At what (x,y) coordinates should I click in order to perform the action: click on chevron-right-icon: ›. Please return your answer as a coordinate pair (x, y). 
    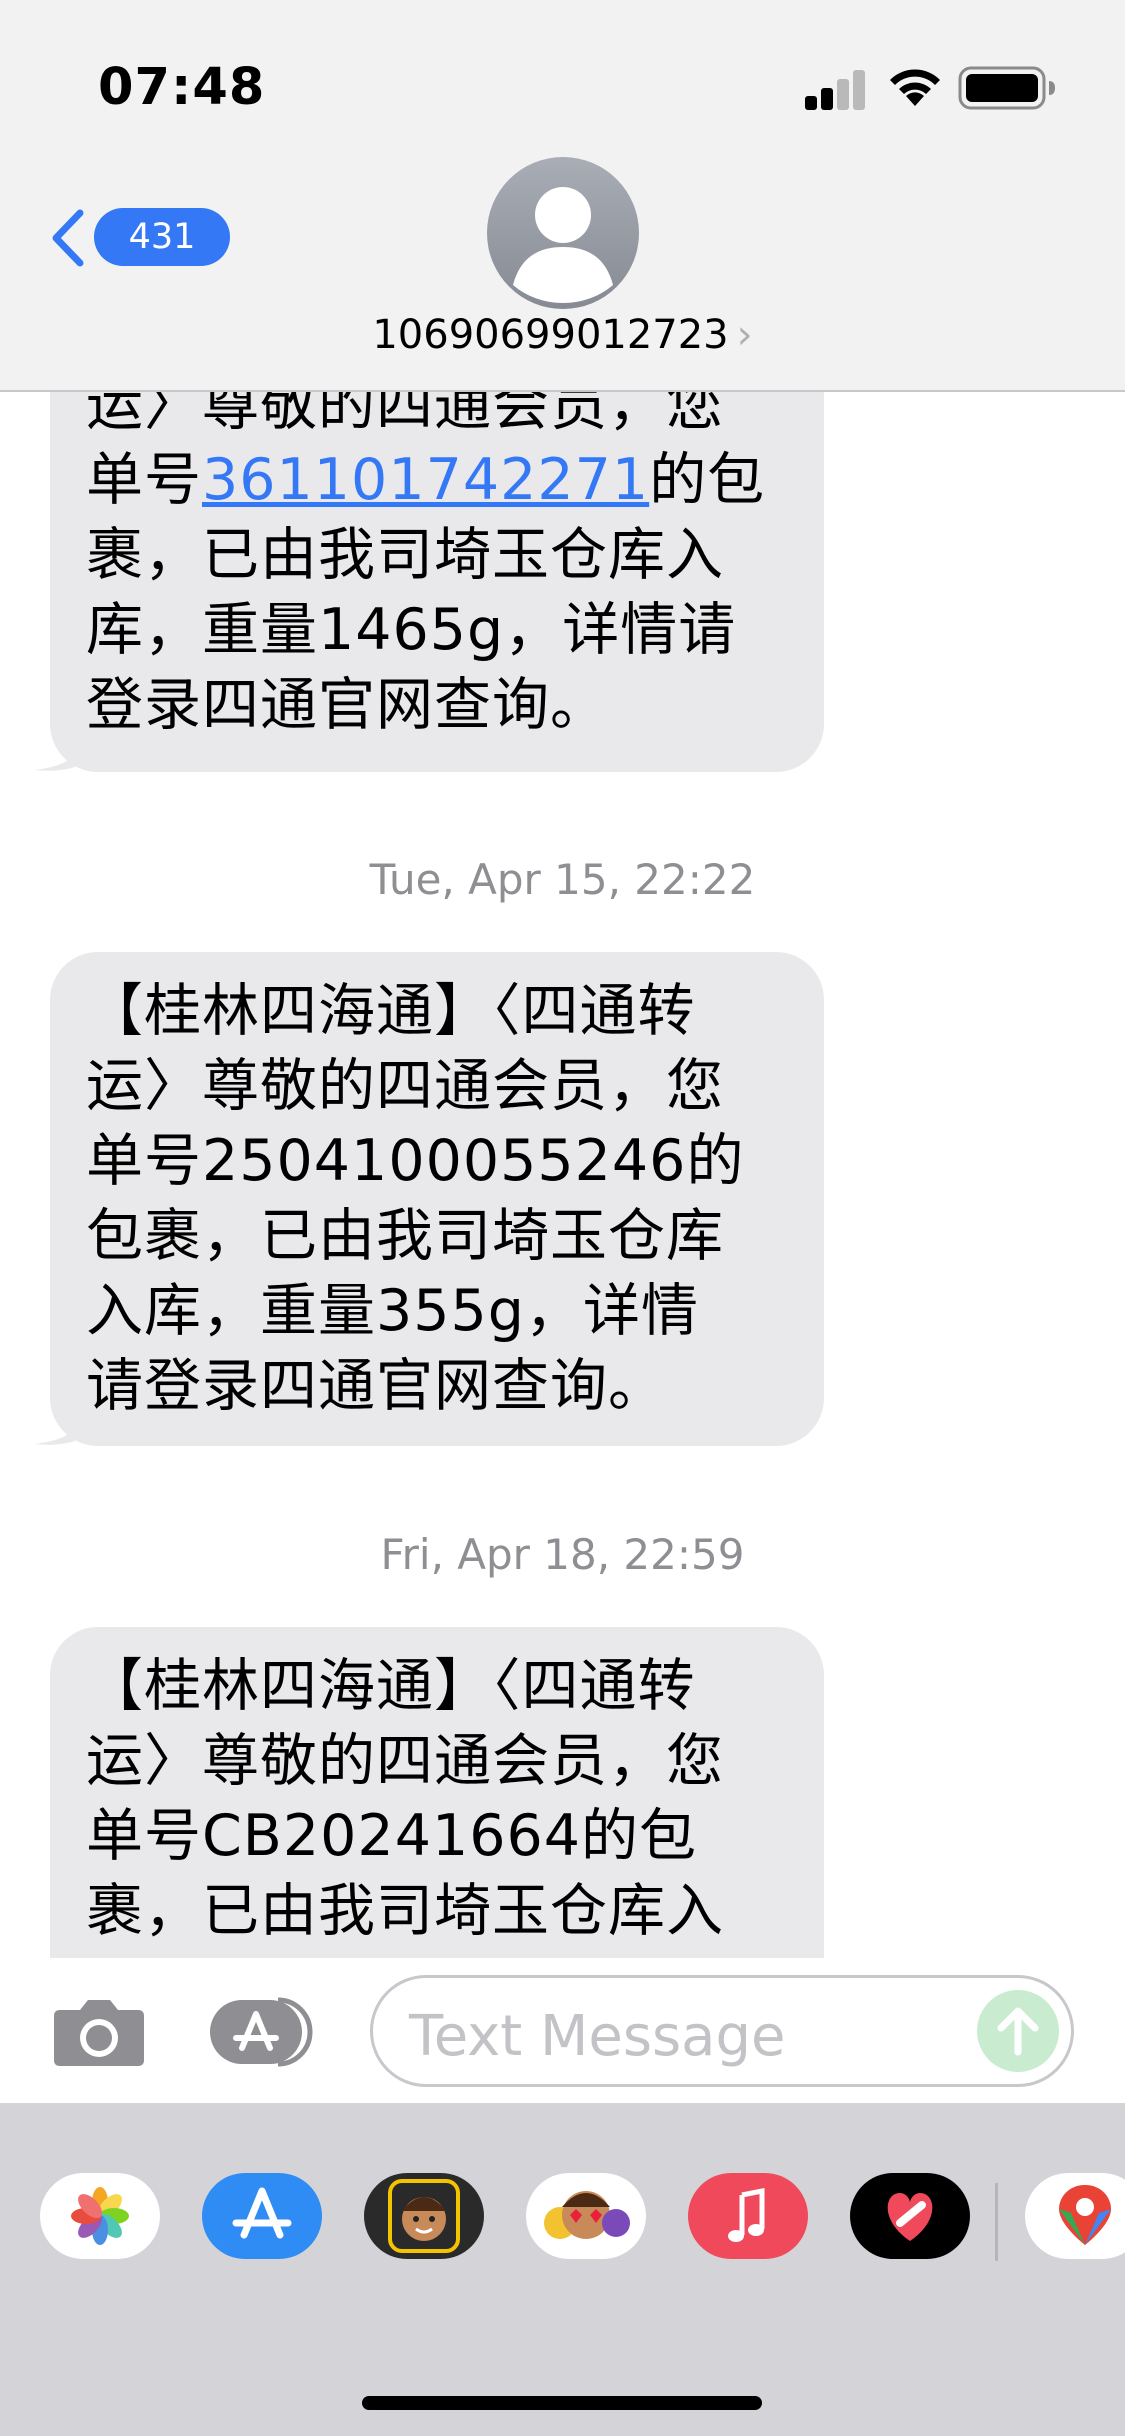
    Looking at the image, I should click on (744, 335).